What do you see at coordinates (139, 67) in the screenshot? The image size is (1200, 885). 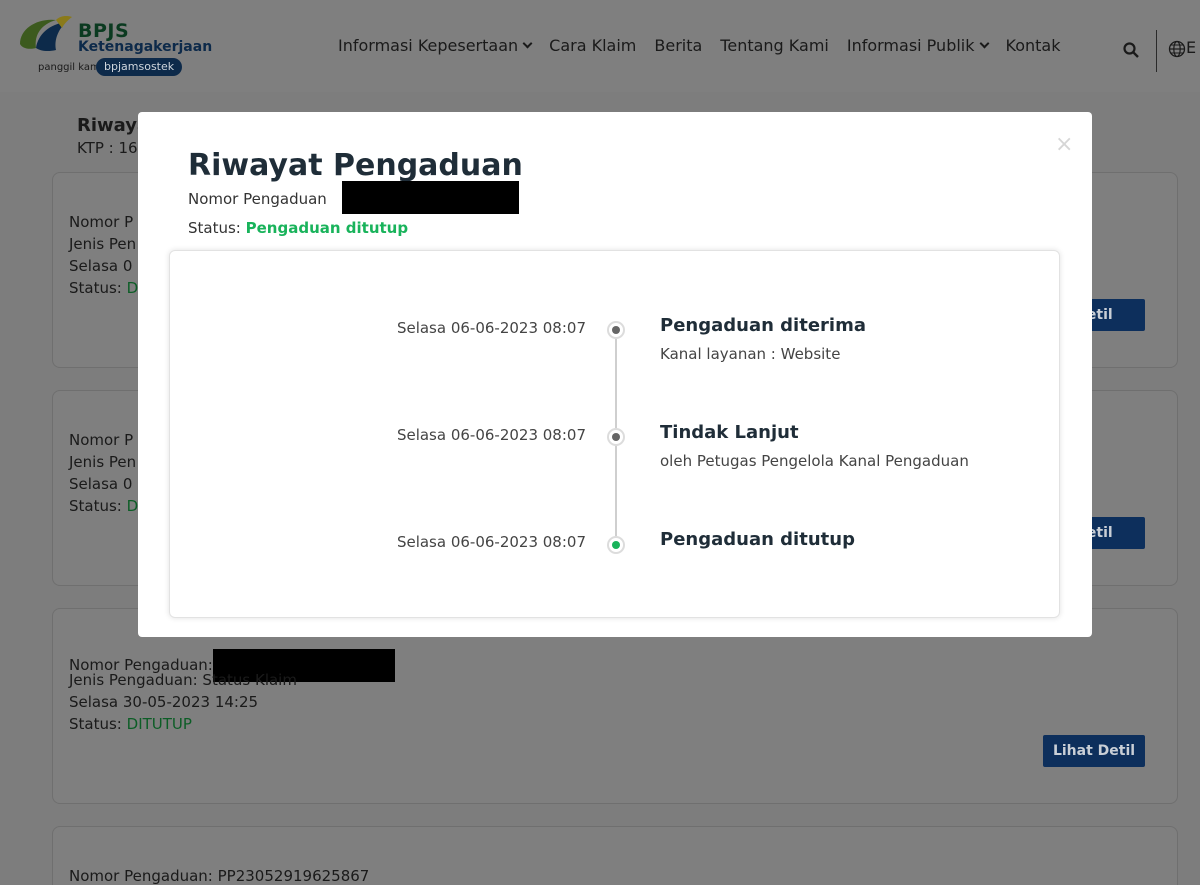 I see `brand-tagline-pill: bpjamsostek` at bounding box center [139, 67].